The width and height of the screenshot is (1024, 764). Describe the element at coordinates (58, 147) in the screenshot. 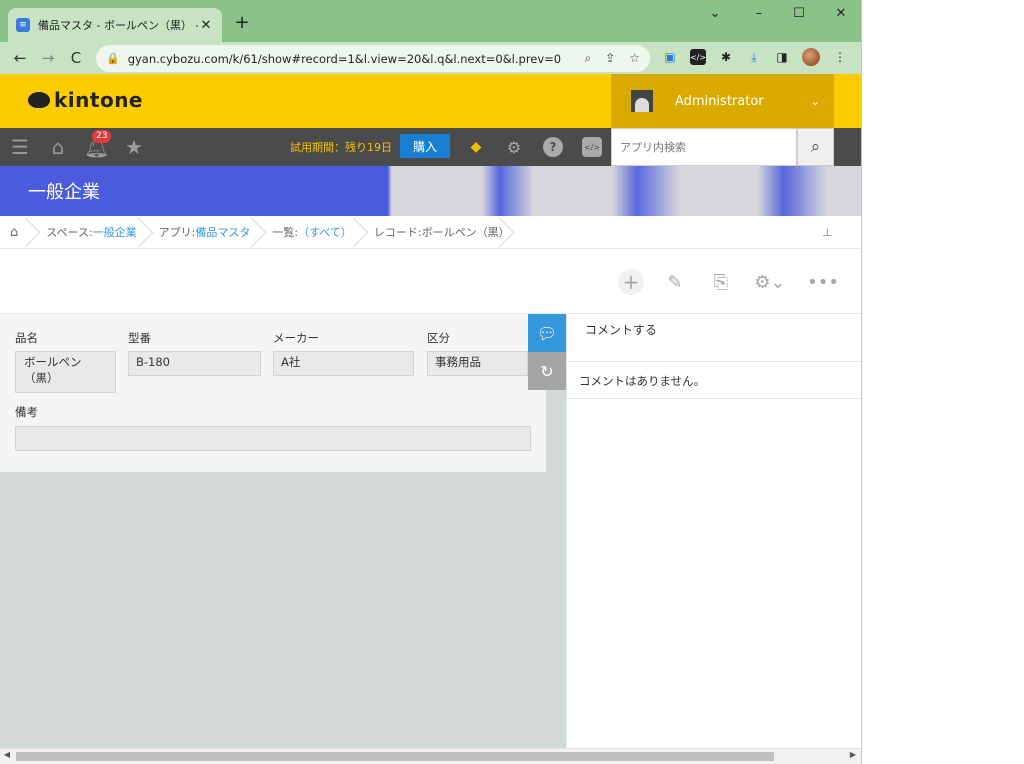

I see `home-icon: ⌂` at that location.